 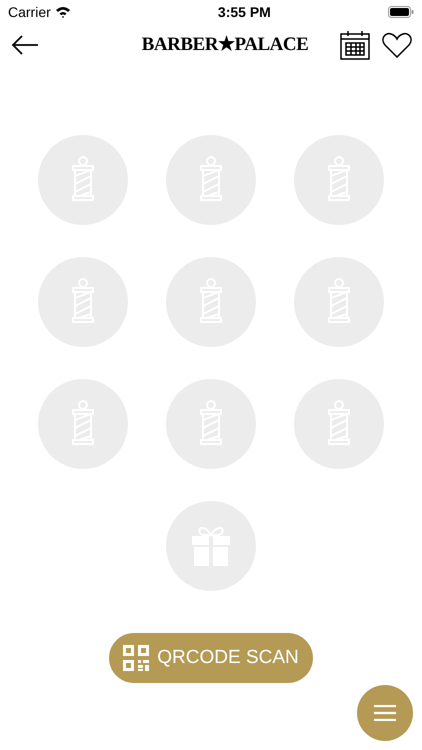 What do you see at coordinates (136, 658) in the screenshot?
I see `qr-code-icon` at bounding box center [136, 658].